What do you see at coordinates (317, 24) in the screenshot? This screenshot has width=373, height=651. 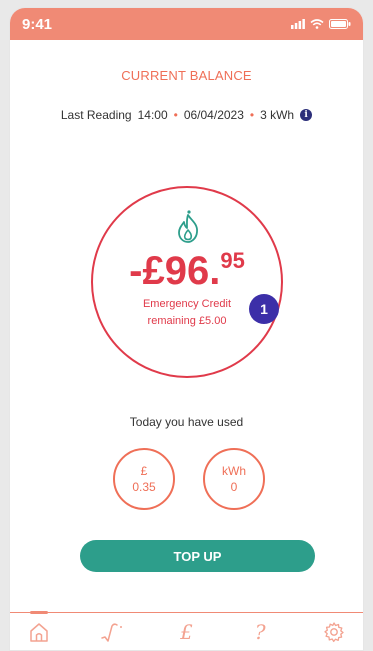 I see `wifi-icon` at bounding box center [317, 24].